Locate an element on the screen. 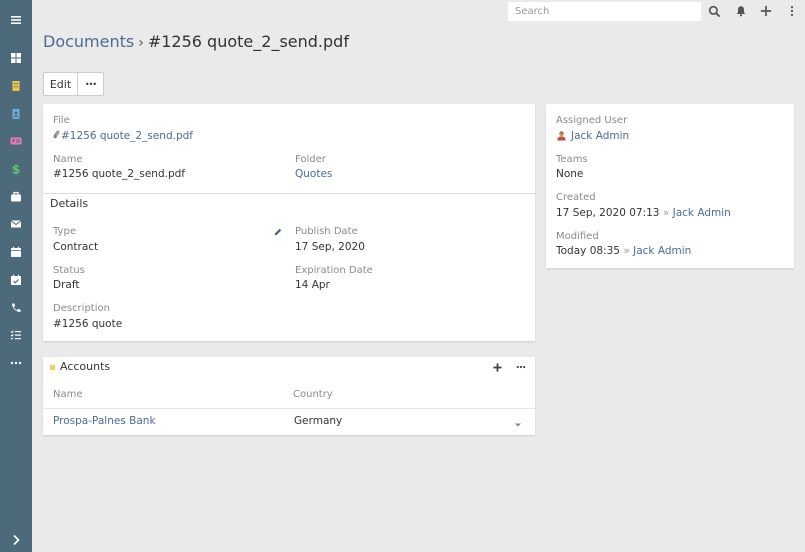 This screenshot has width=805, height=552. avatar is located at coordinates (562, 136).